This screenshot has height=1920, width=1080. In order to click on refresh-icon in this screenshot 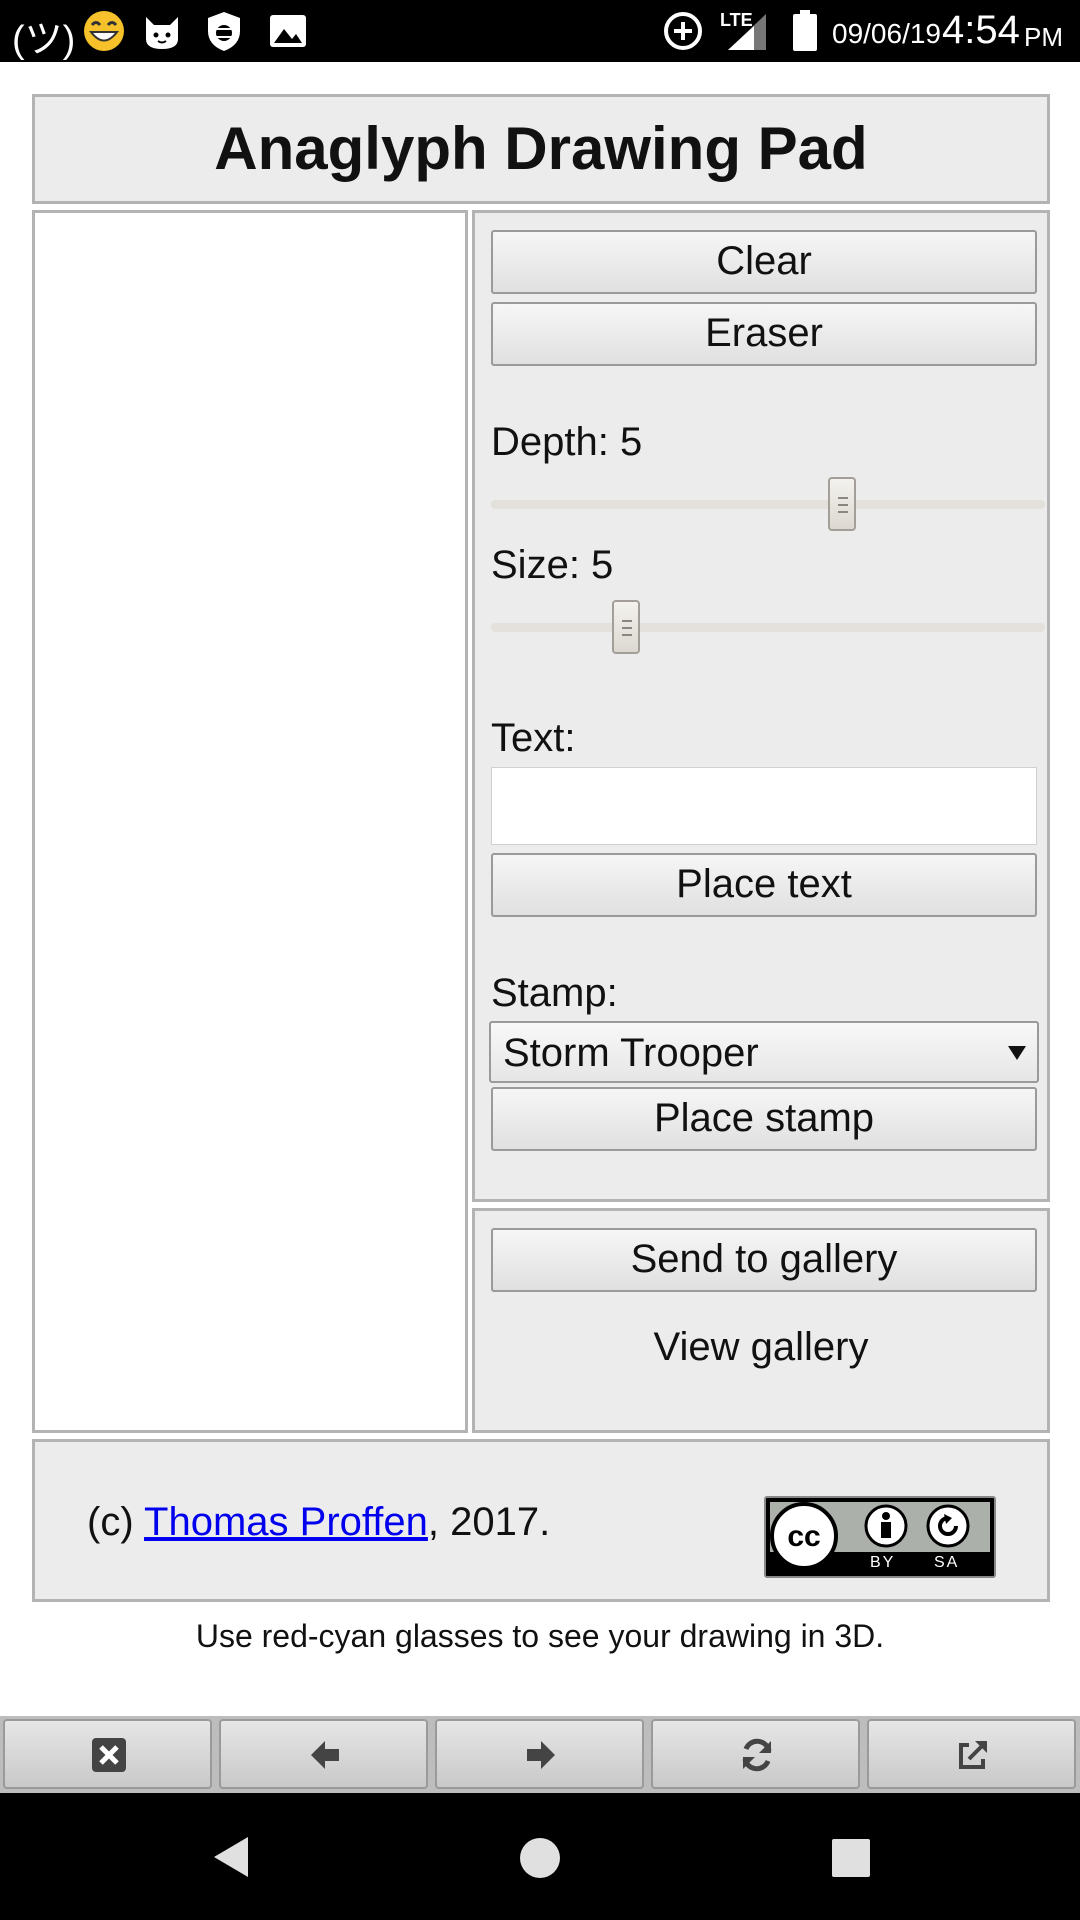, I will do `click(757, 1755)`.